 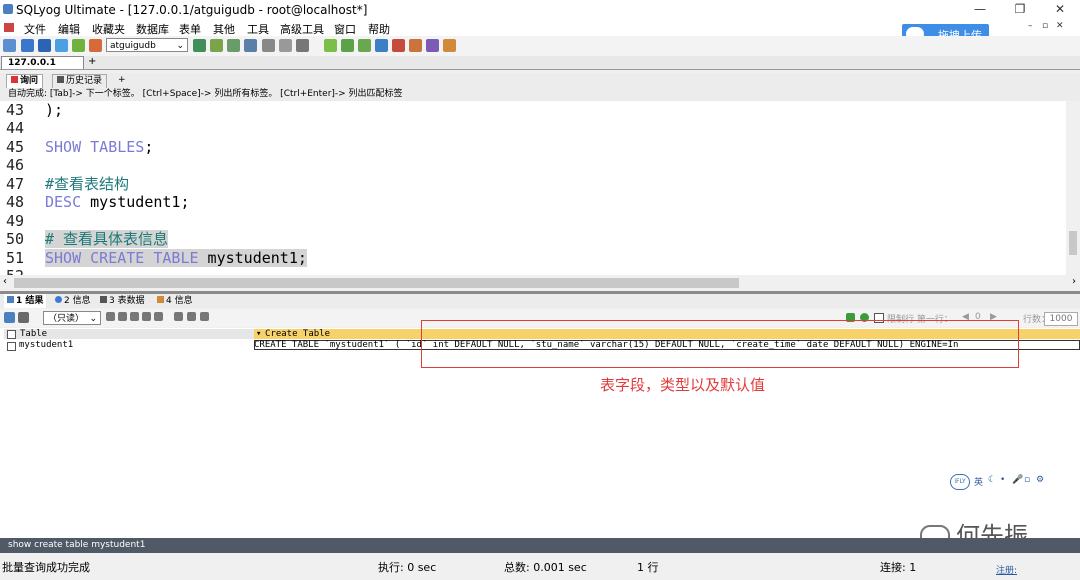 What do you see at coordinates (330, 45) in the screenshot?
I see `sync-icon` at bounding box center [330, 45].